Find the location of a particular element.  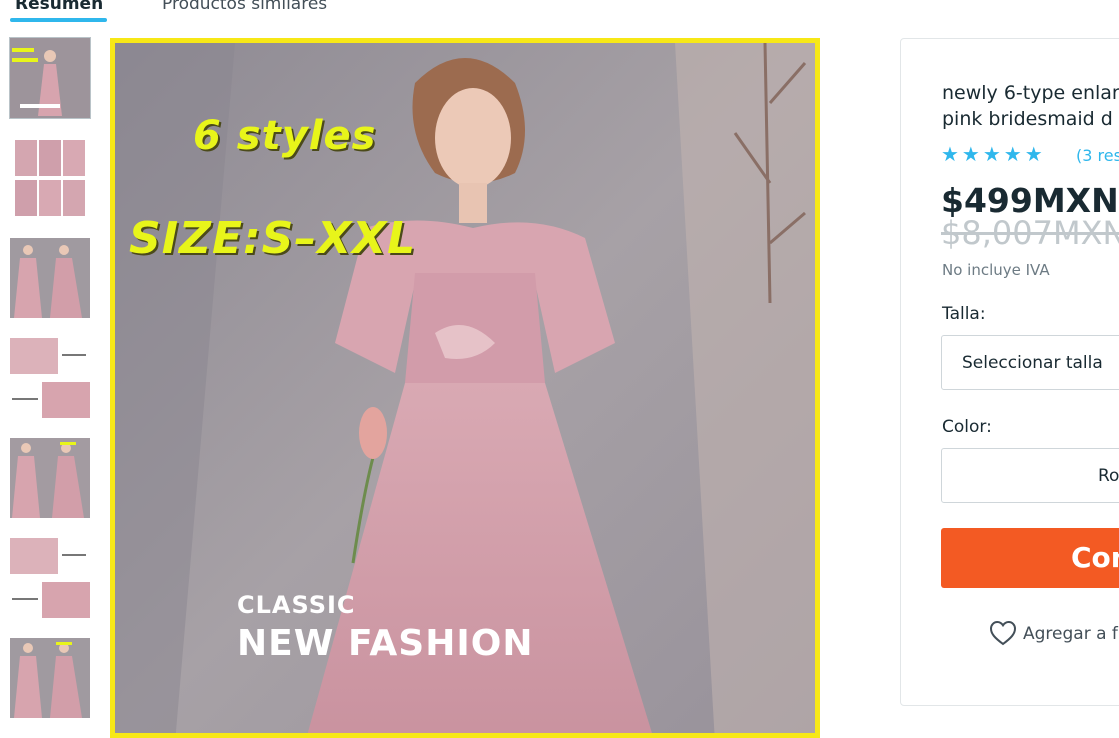

tax-note: No incluye IVA is located at coordinates (996, 270).